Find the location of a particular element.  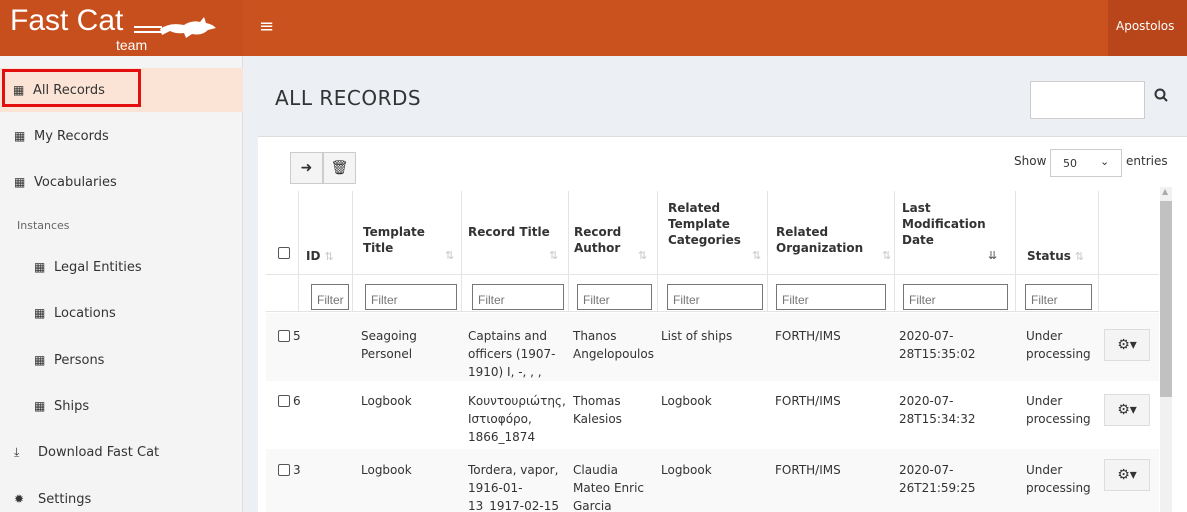

filter-record-author is located at coordinates (614, 297).